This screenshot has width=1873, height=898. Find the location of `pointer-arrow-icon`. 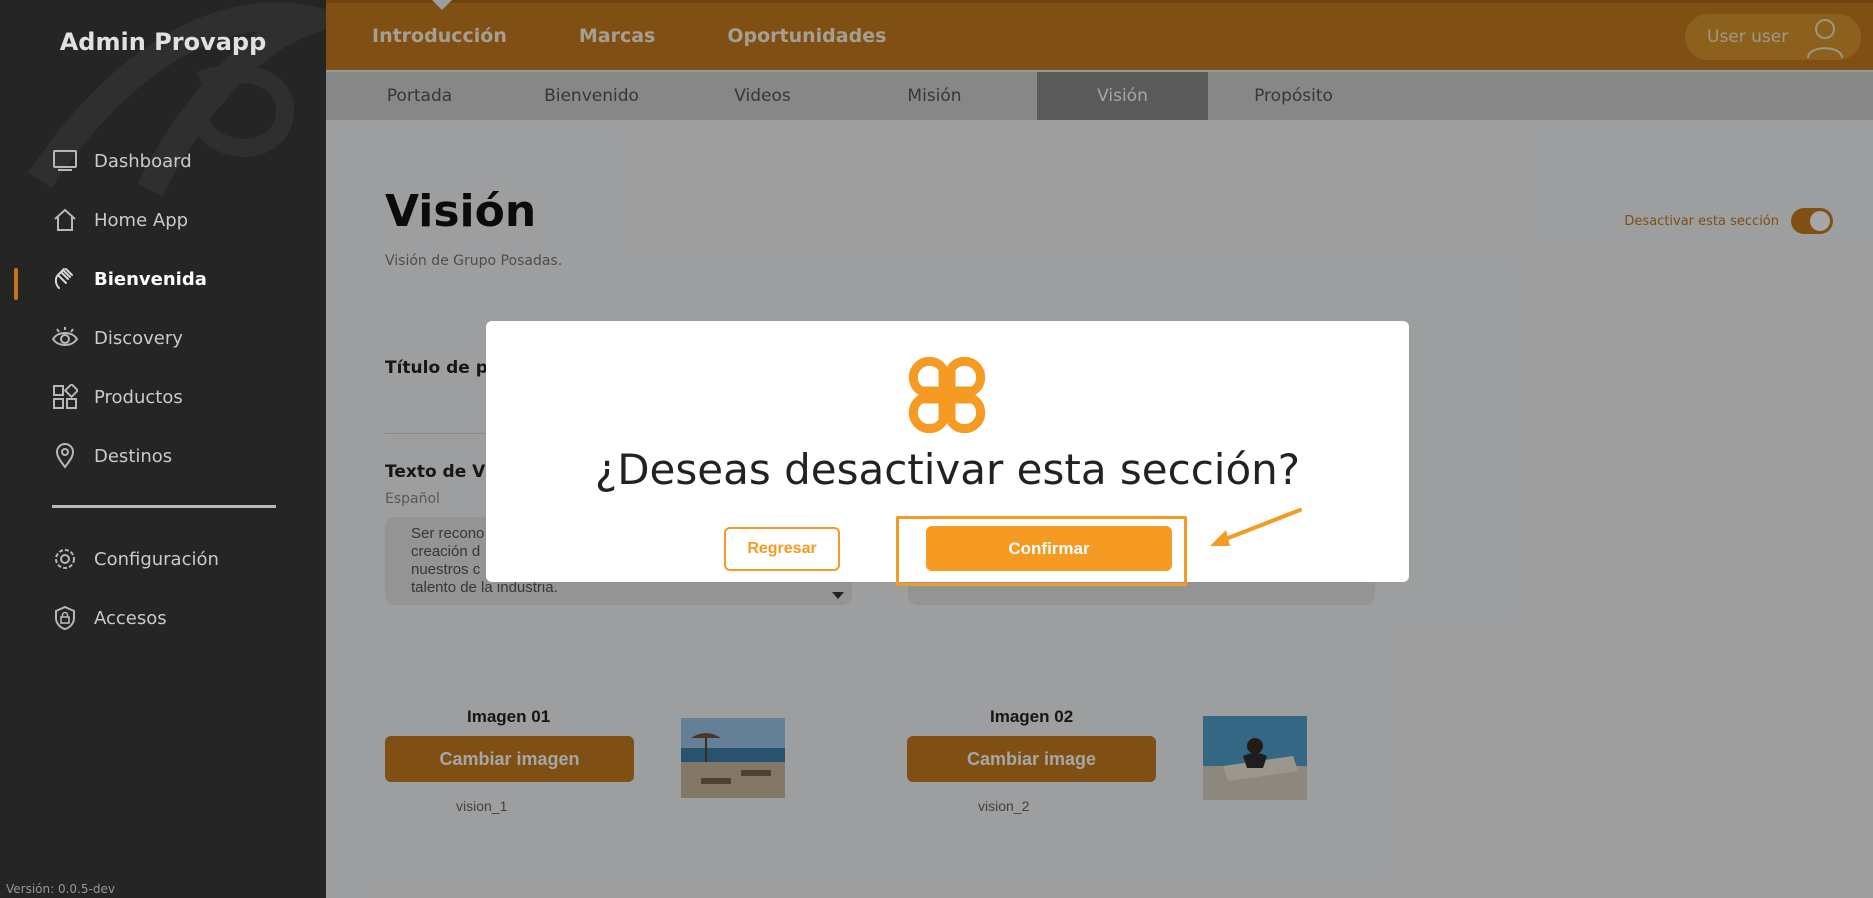

pointer-arrow-icon is located at coordinates (1252, 530).